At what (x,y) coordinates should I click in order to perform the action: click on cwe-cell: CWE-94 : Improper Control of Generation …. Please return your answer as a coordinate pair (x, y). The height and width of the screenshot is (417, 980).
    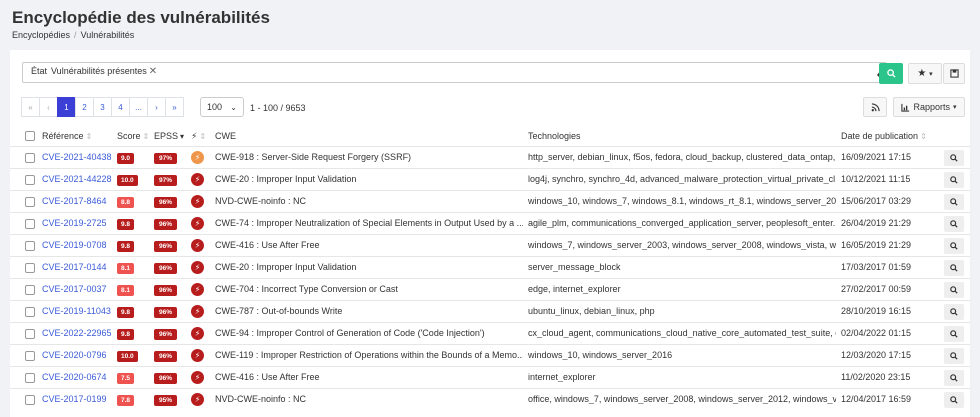
    Looking at the image, I should click on (350, 333).